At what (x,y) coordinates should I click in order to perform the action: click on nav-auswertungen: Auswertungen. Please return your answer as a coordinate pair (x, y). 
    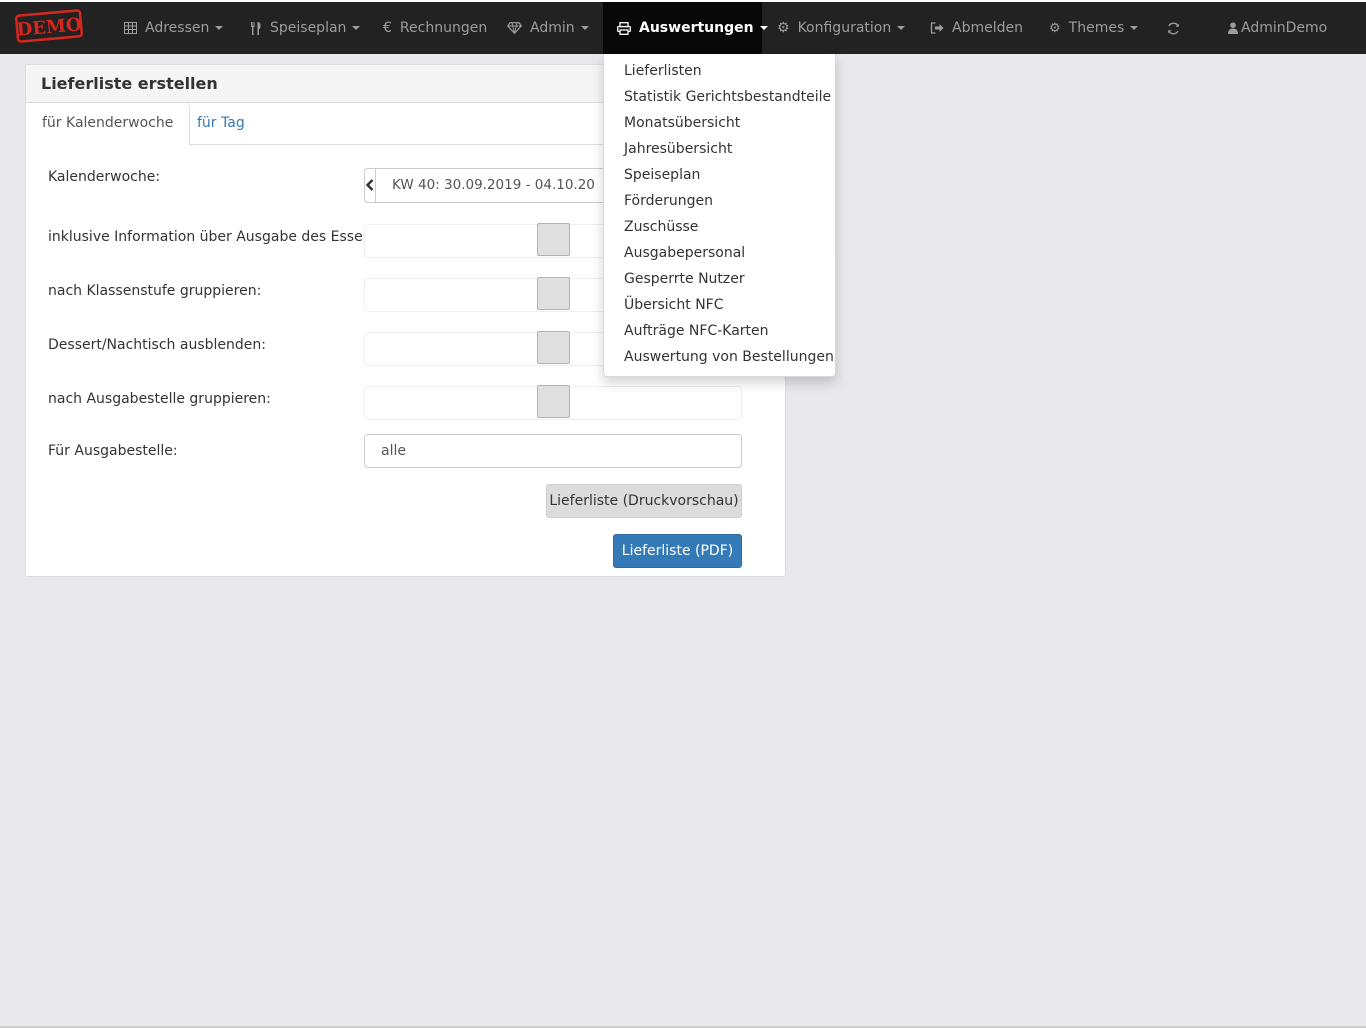
    Looking at the image, I should click on (685, 28).